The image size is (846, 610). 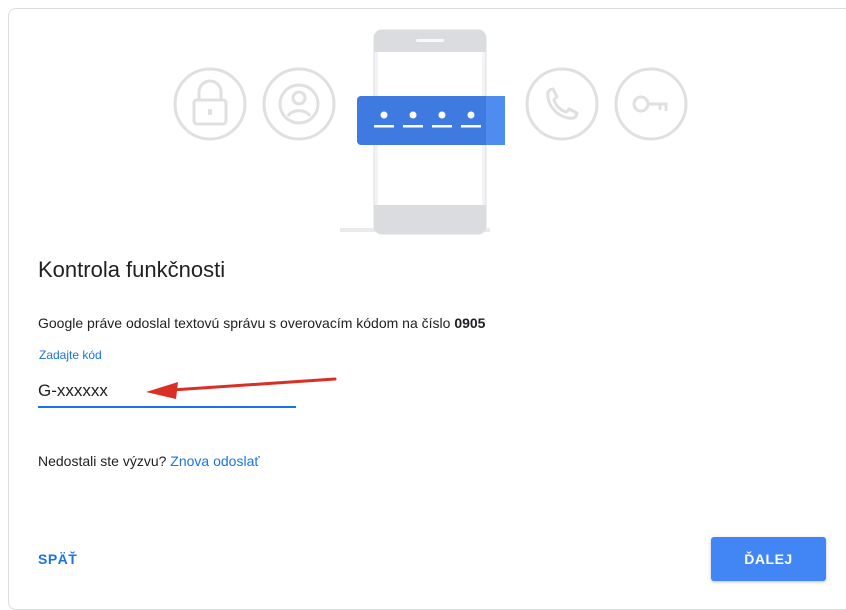 What do you see at coordinates (562, 104) in the screenshot?
I see `phone-icon` at bounding box center [562, 104].